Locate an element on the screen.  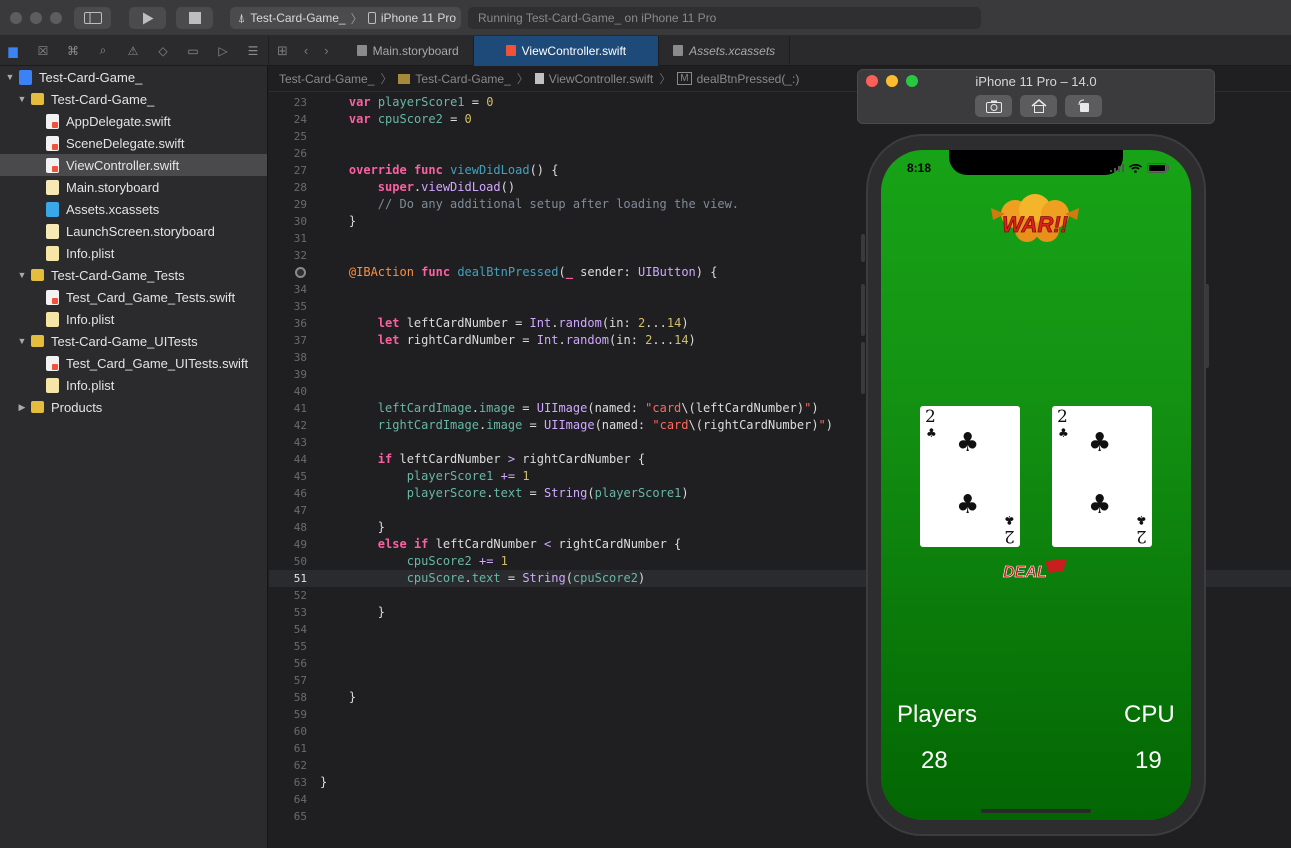
tab-main-storyboard: Main.storyboard is located at coordinates (408, 50).